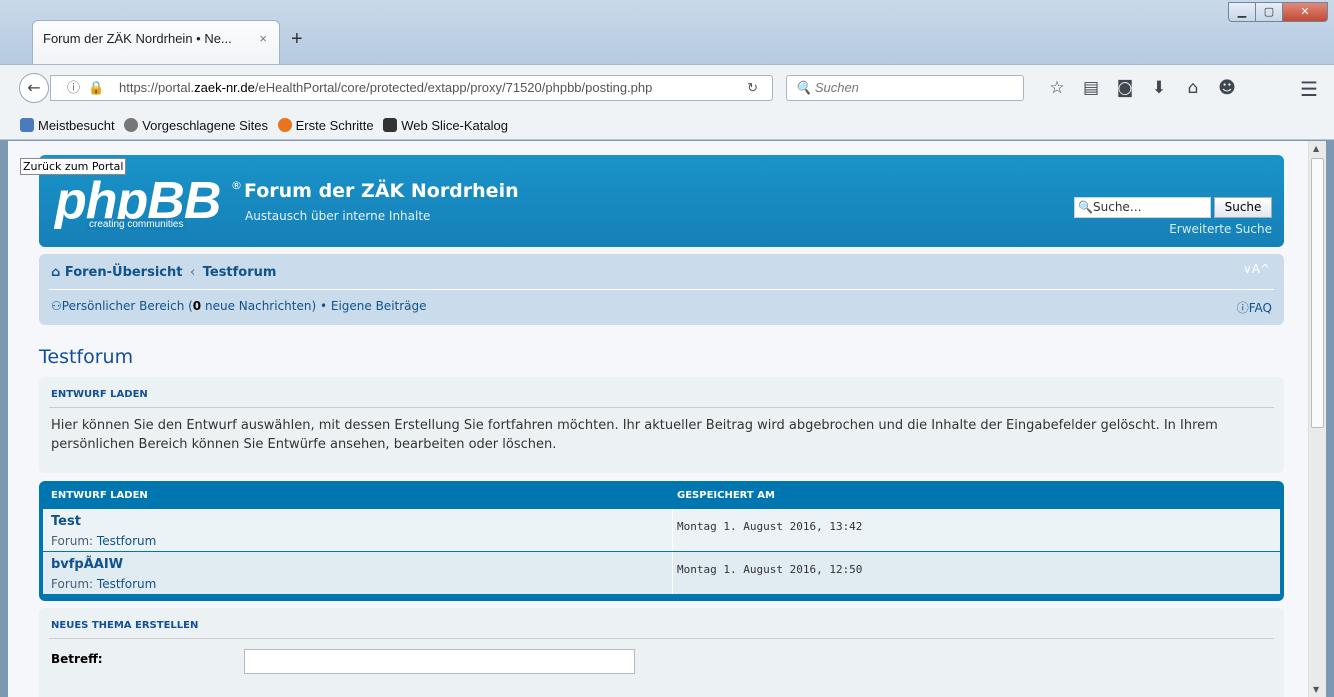 The height and width of the screenshot is (697, 1334). Describe the element at coordinates (1330, 419) in the screenshot. I see `window-frame-edge` at that location.